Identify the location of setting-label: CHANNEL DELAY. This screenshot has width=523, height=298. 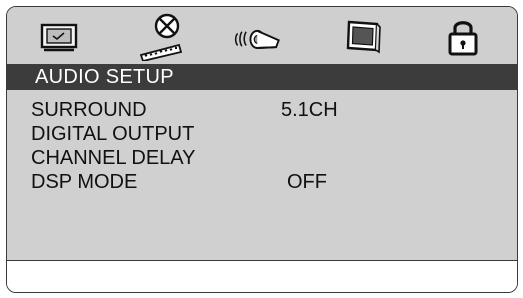
(113, 158).